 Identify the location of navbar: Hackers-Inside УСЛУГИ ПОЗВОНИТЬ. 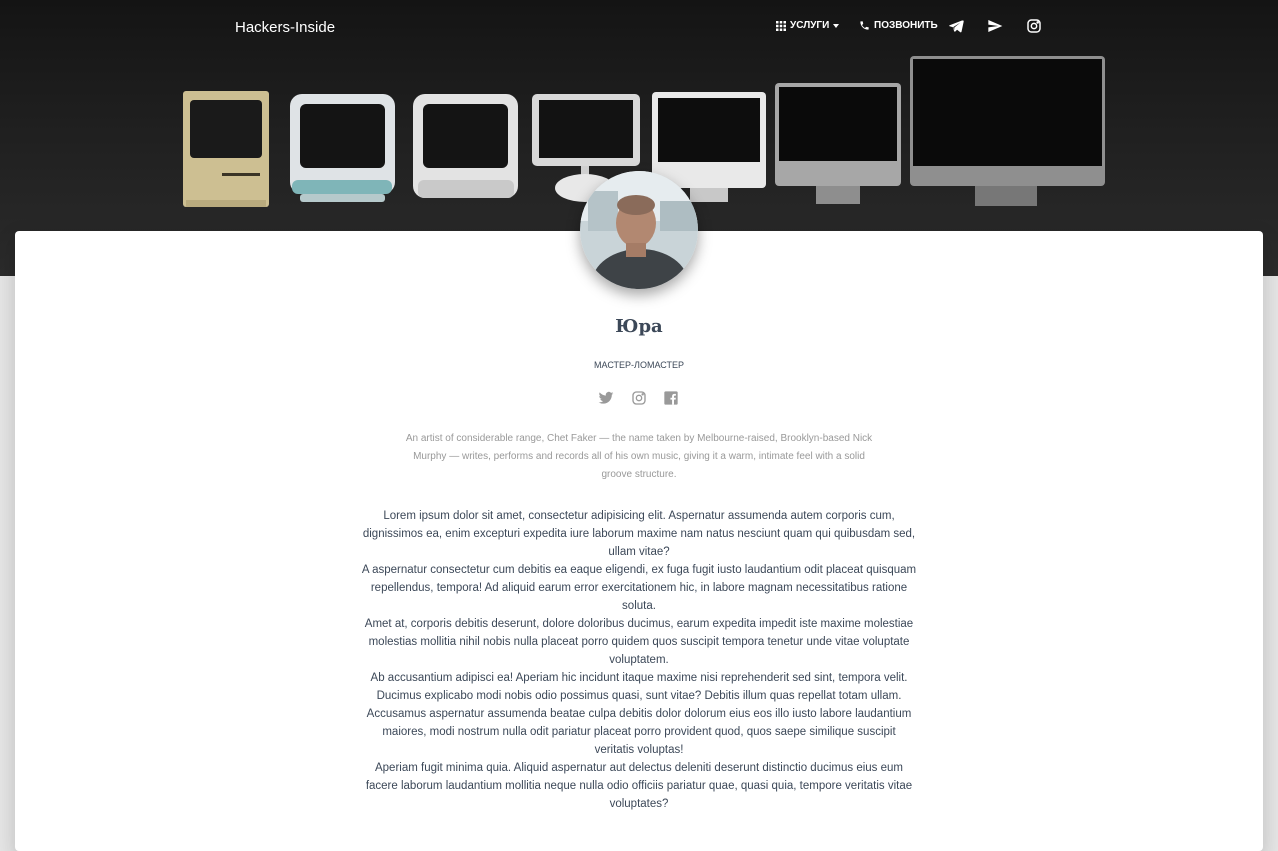
(639, 28).